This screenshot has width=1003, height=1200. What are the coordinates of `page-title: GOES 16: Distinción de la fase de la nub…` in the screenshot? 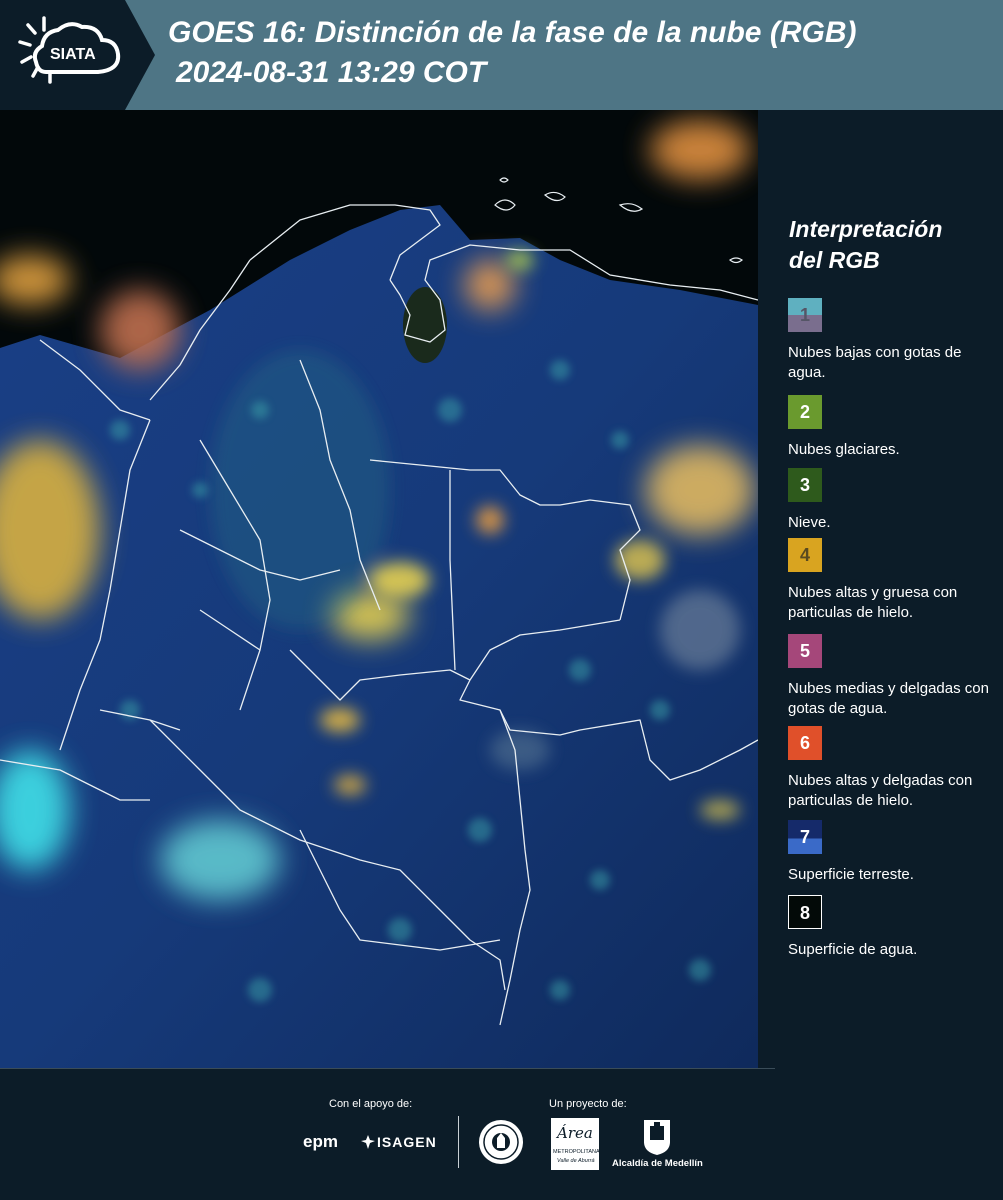 It's located at (512, 32).